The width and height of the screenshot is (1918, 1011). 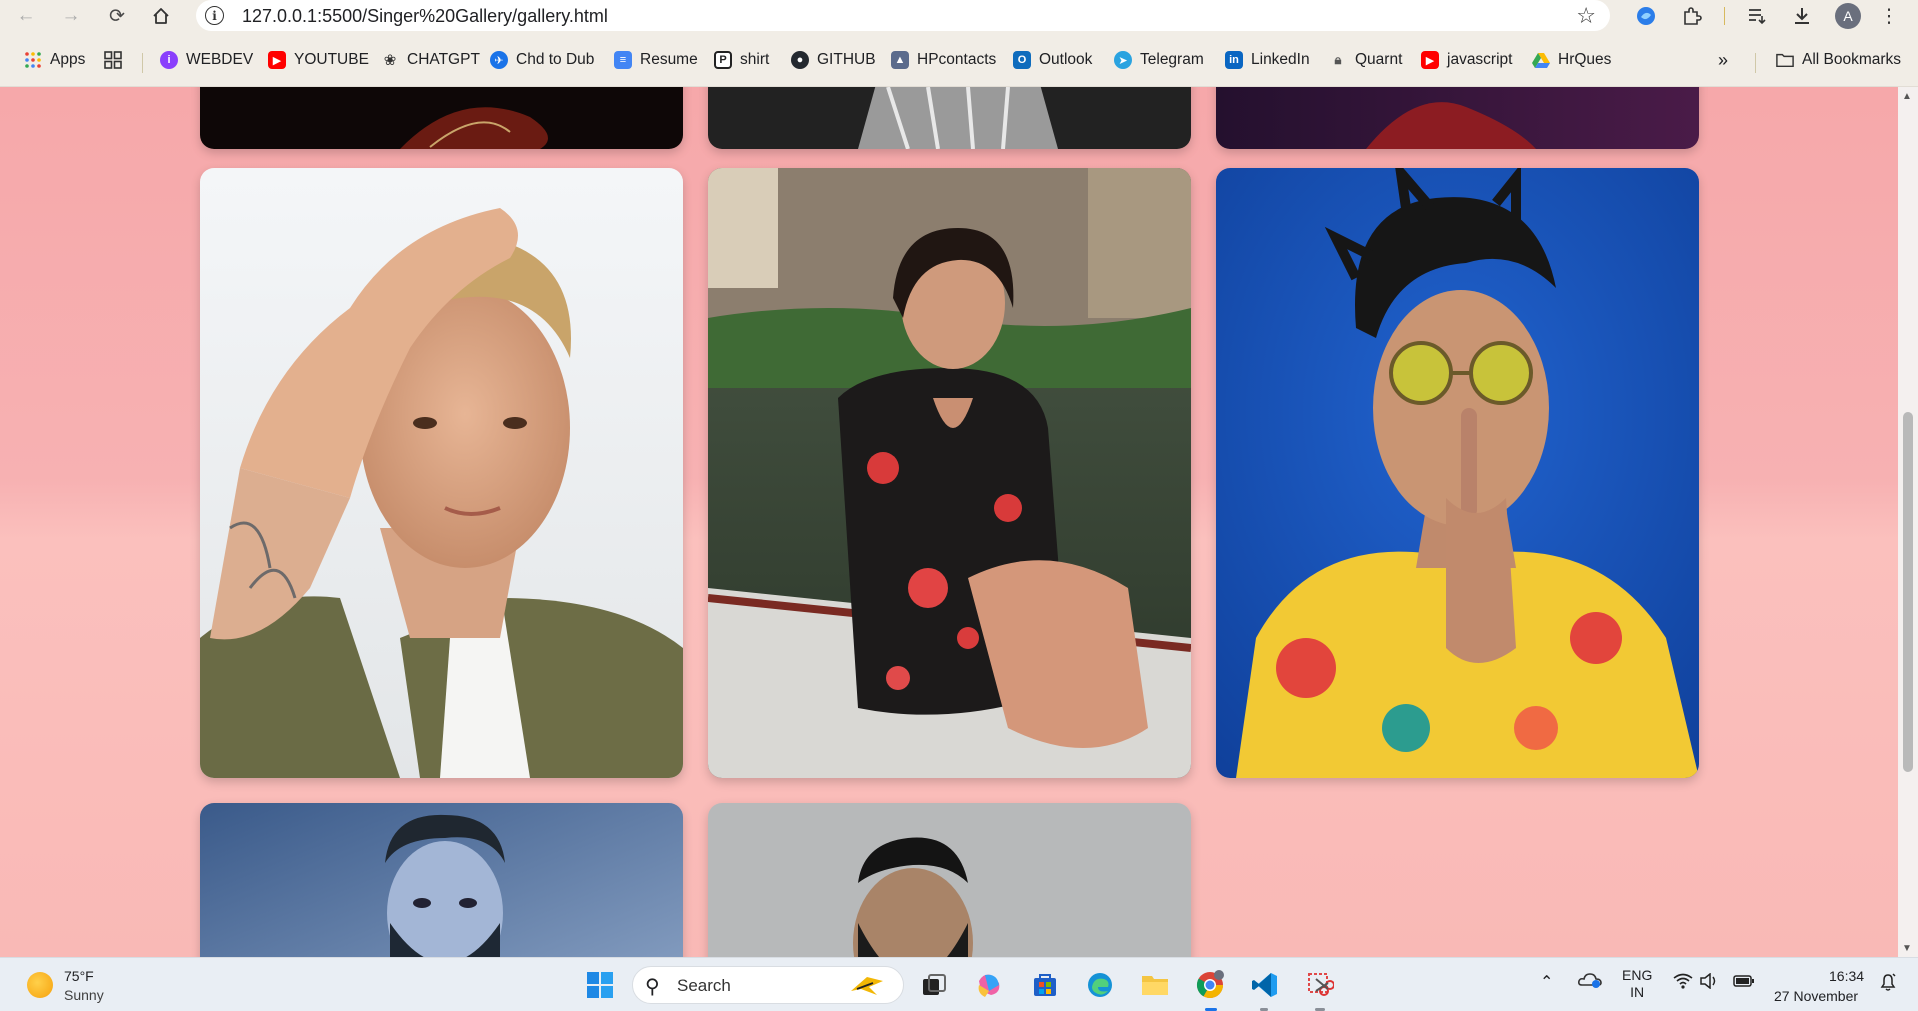 I want to click on windows-start-icon, so click(x=600, y=985).